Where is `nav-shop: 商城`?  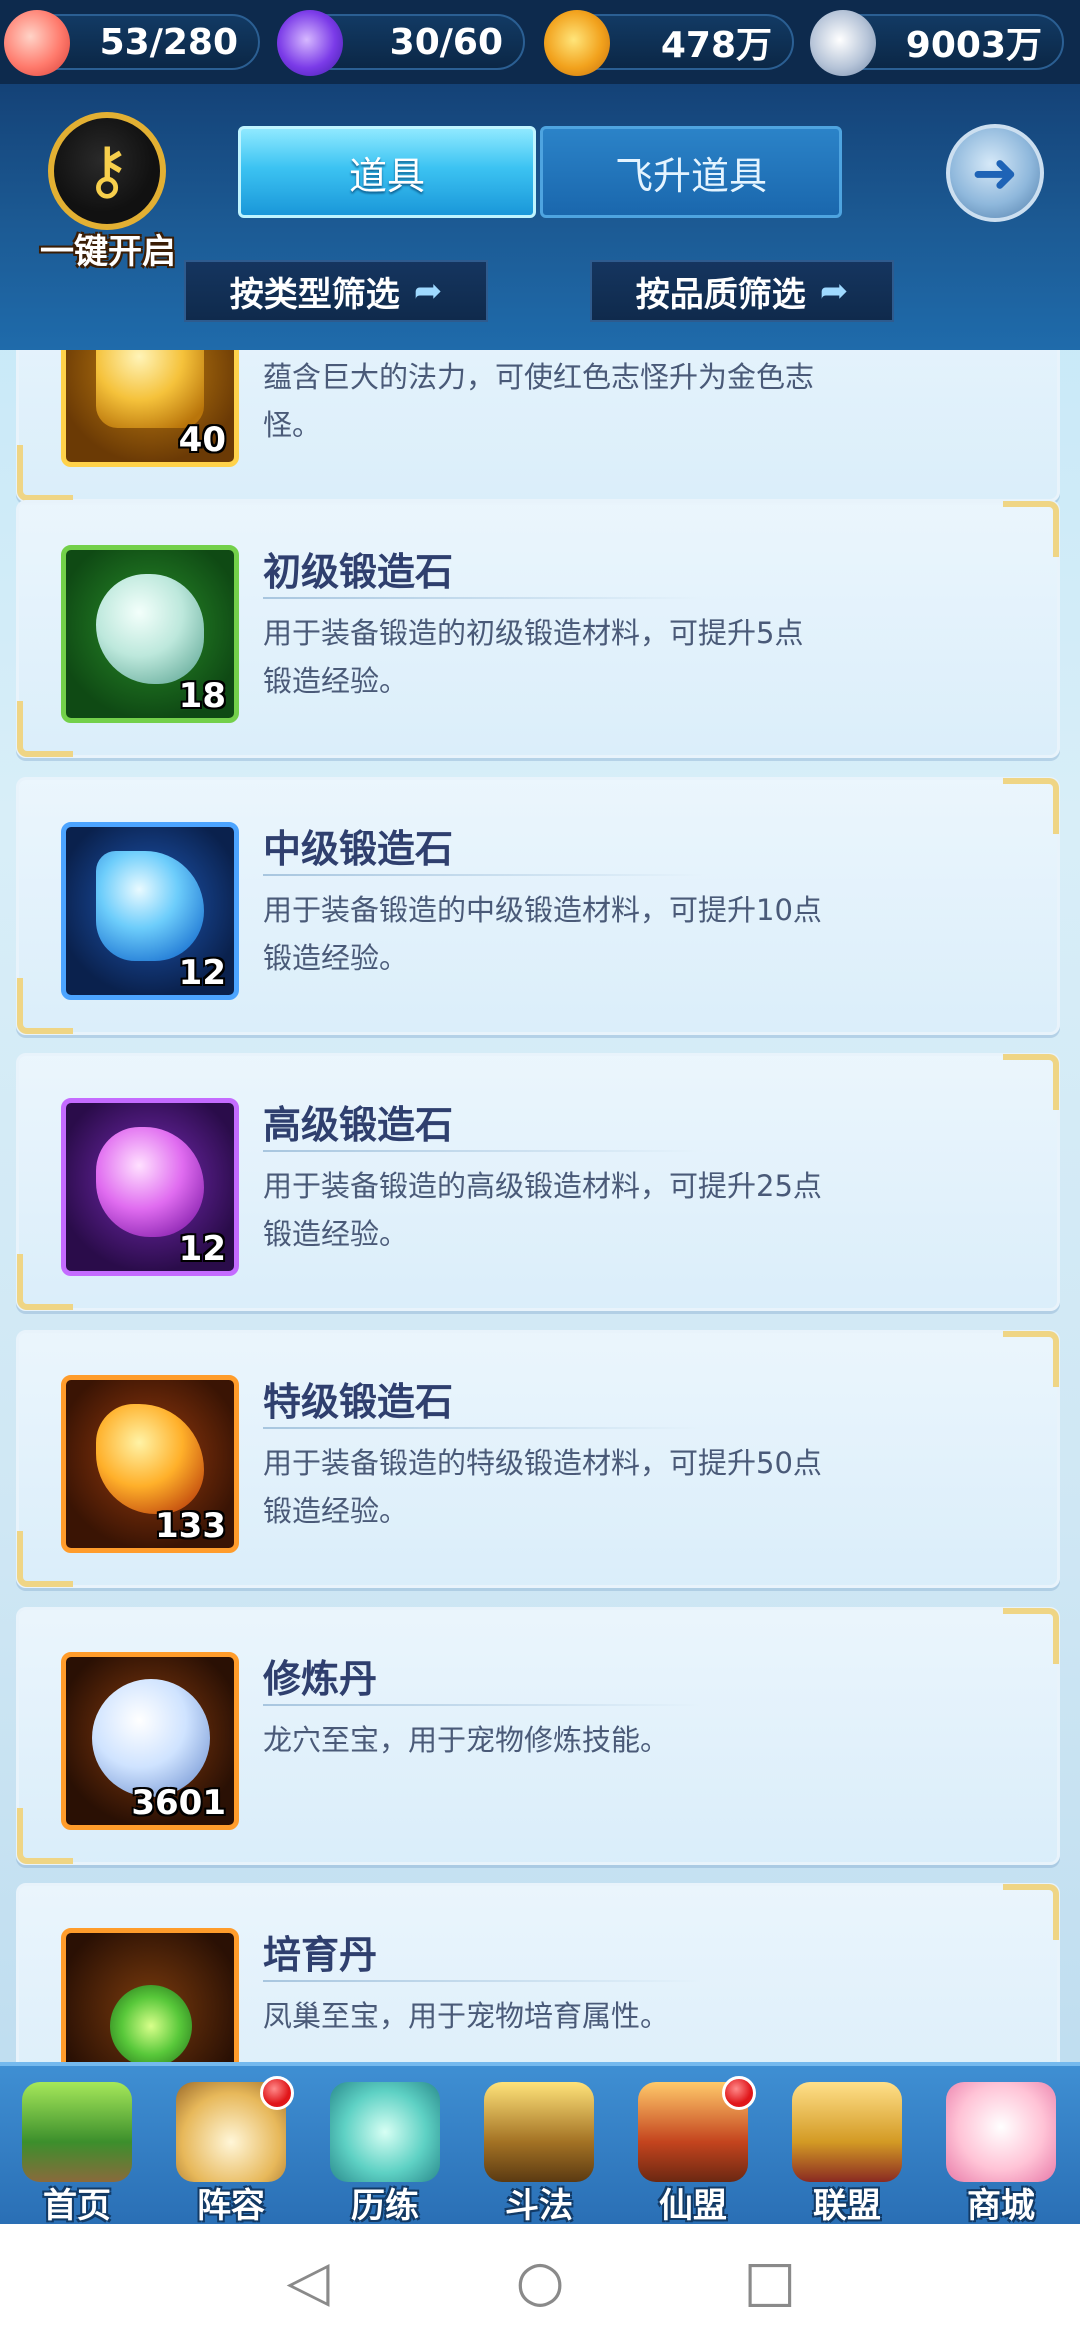
nav-shop: 商城 is located at coordinates (1001, 2147).